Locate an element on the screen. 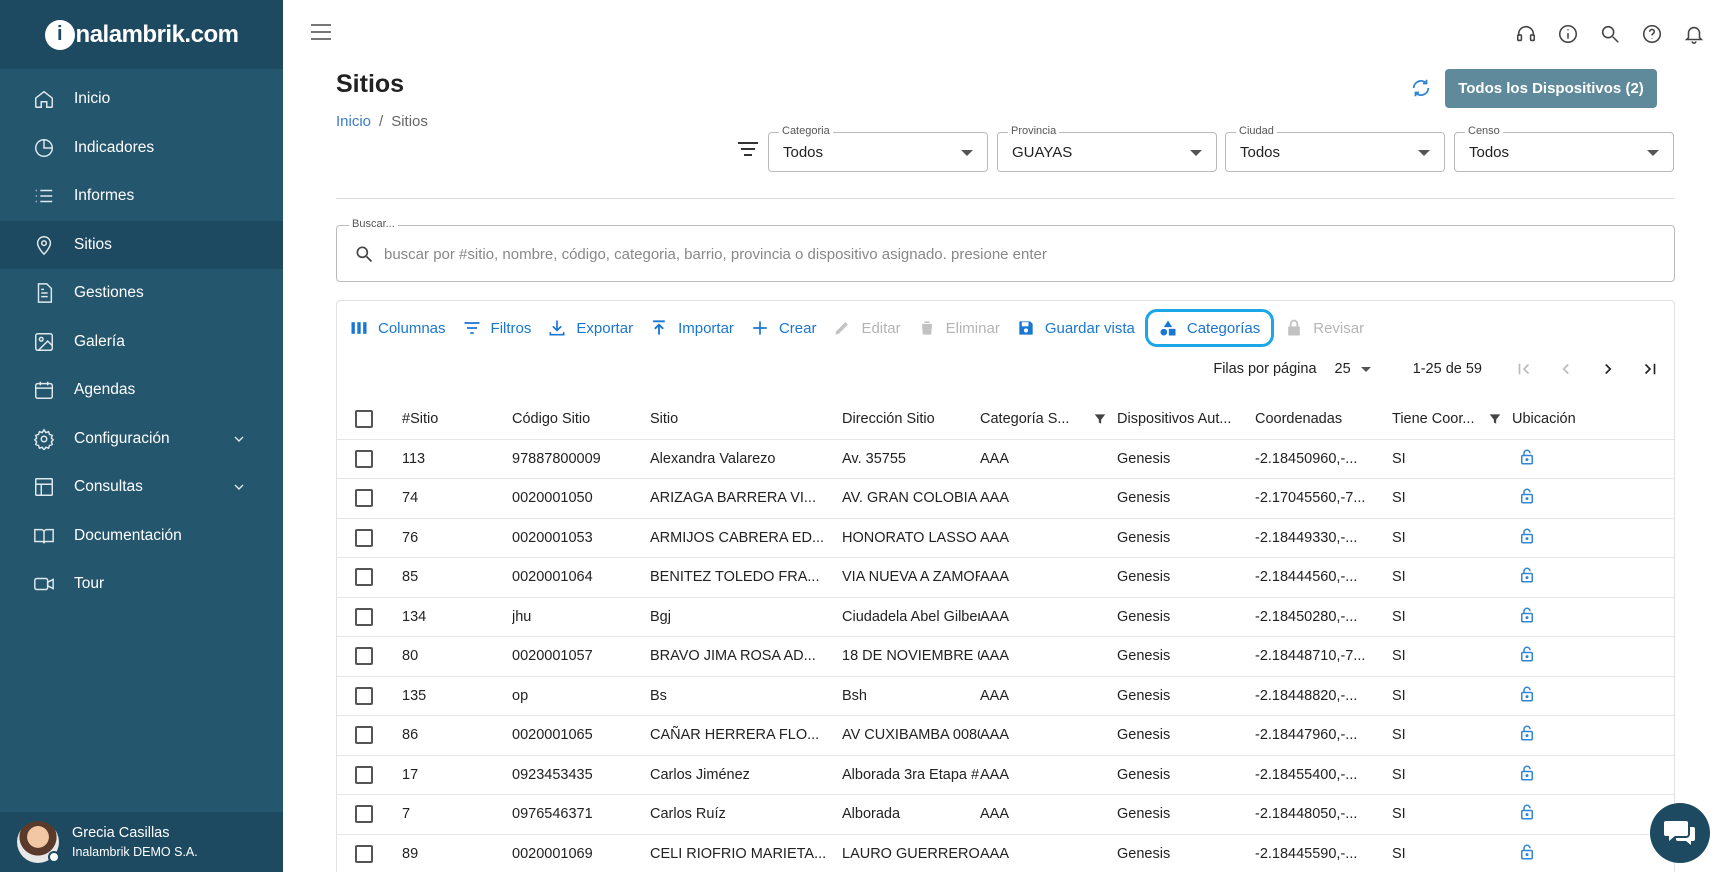  sidebar-item-tour: Tour is located at coordinates (141, 584).